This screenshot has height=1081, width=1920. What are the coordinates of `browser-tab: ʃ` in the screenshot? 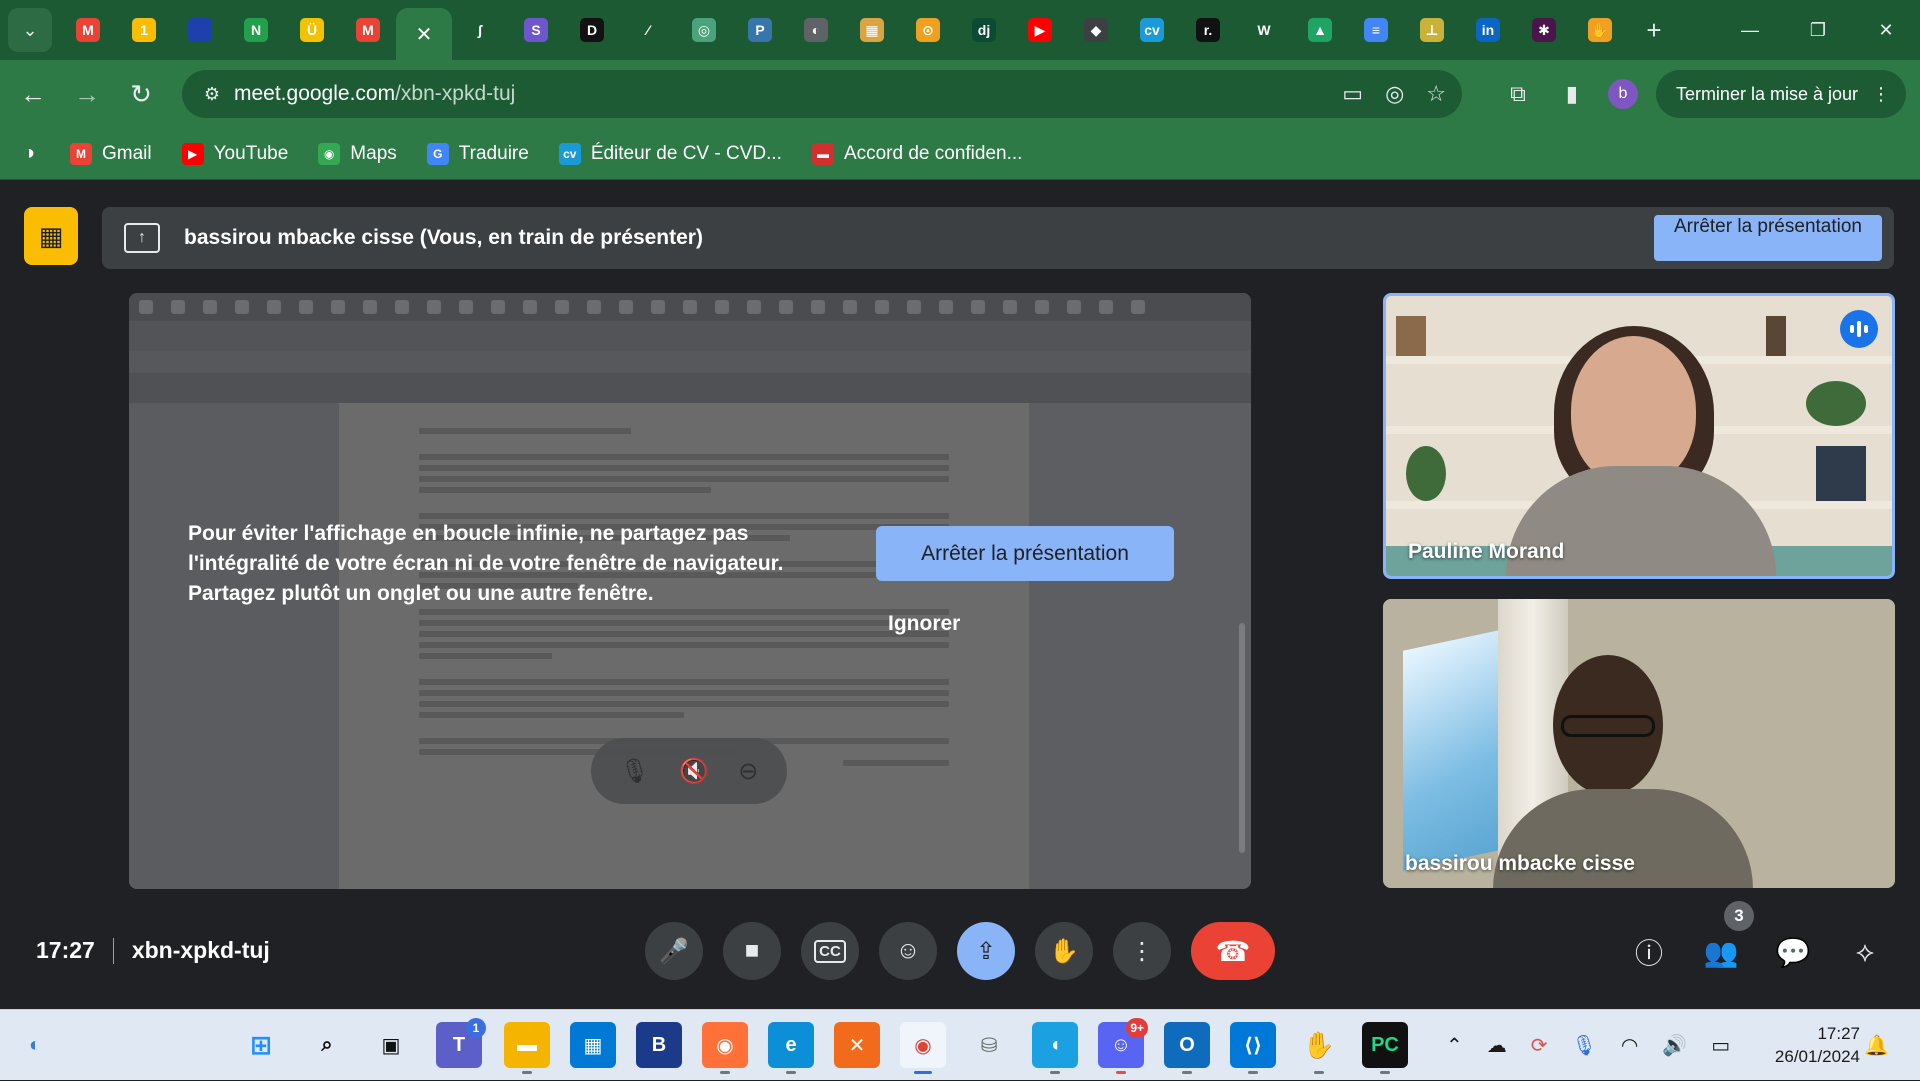 It's located at (480, 30).